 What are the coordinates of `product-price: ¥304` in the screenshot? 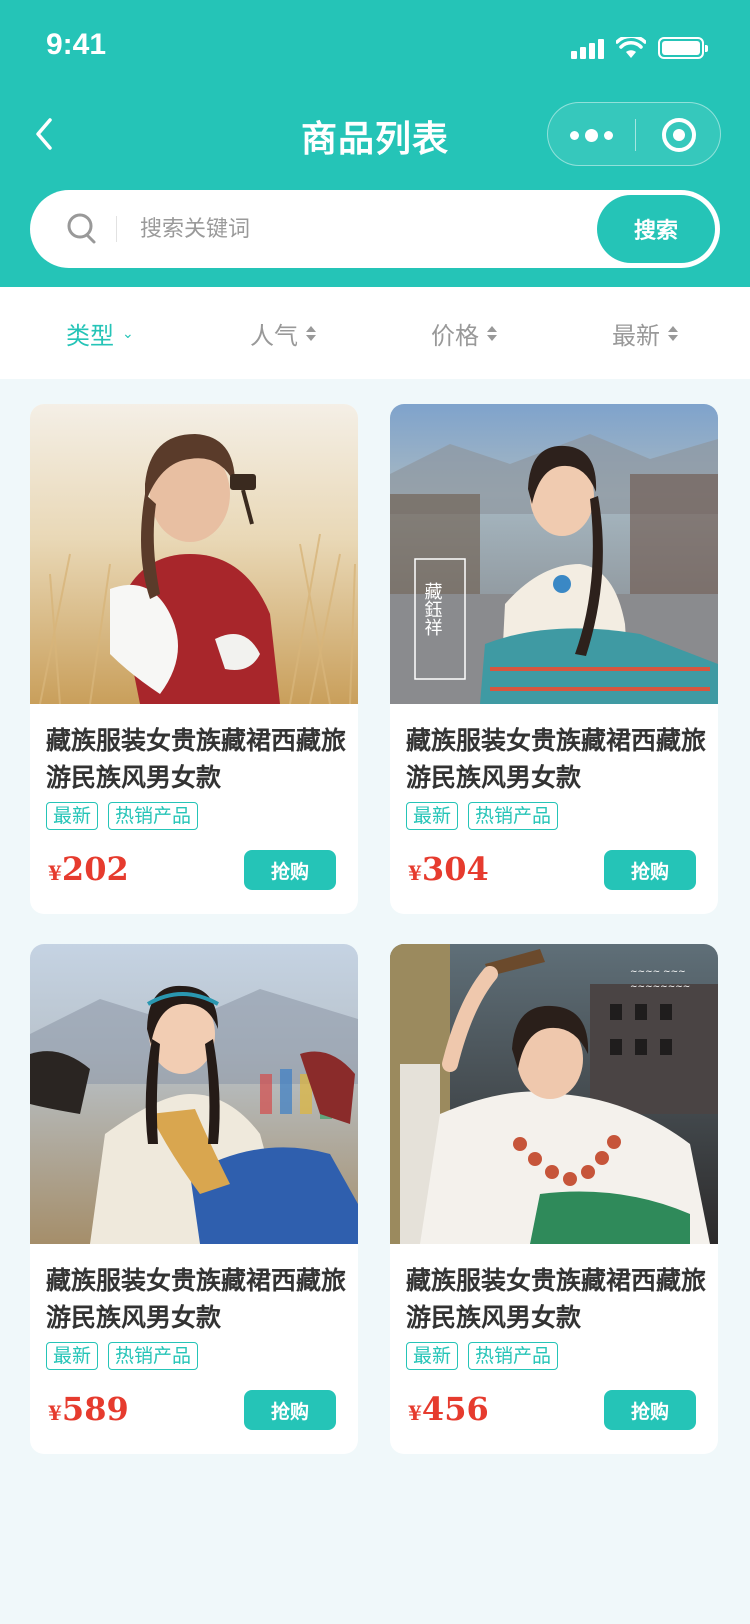 It's located at (448, 869).